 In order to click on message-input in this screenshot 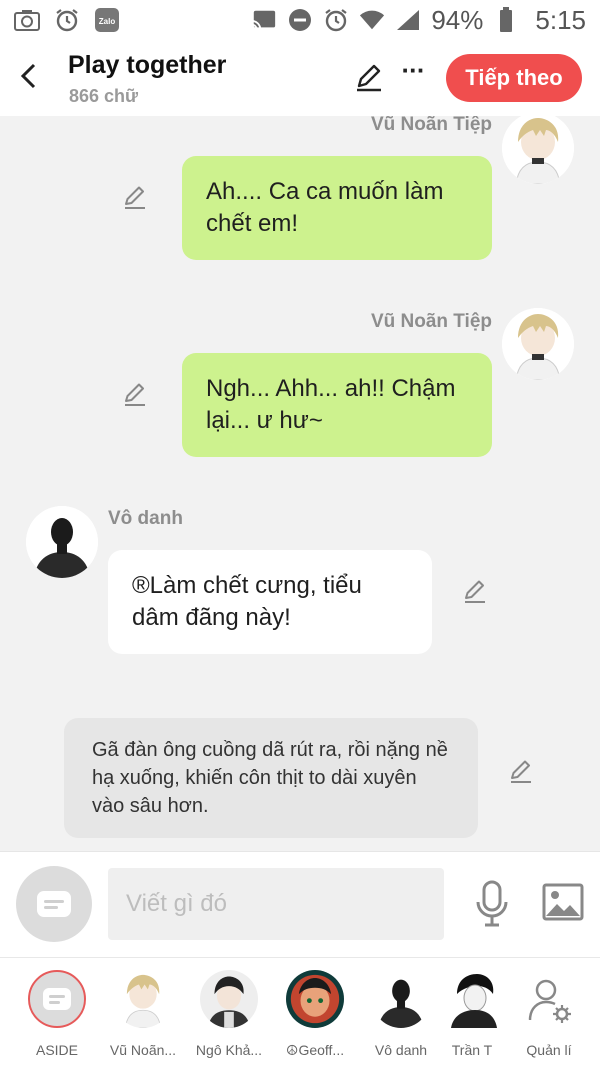, I will do `click(276, 904)`.